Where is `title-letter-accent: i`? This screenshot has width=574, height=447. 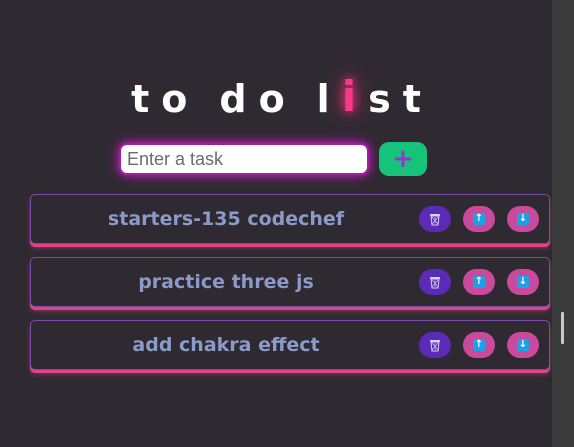
title-letter-accent: i is located at coordinates (349, 96).